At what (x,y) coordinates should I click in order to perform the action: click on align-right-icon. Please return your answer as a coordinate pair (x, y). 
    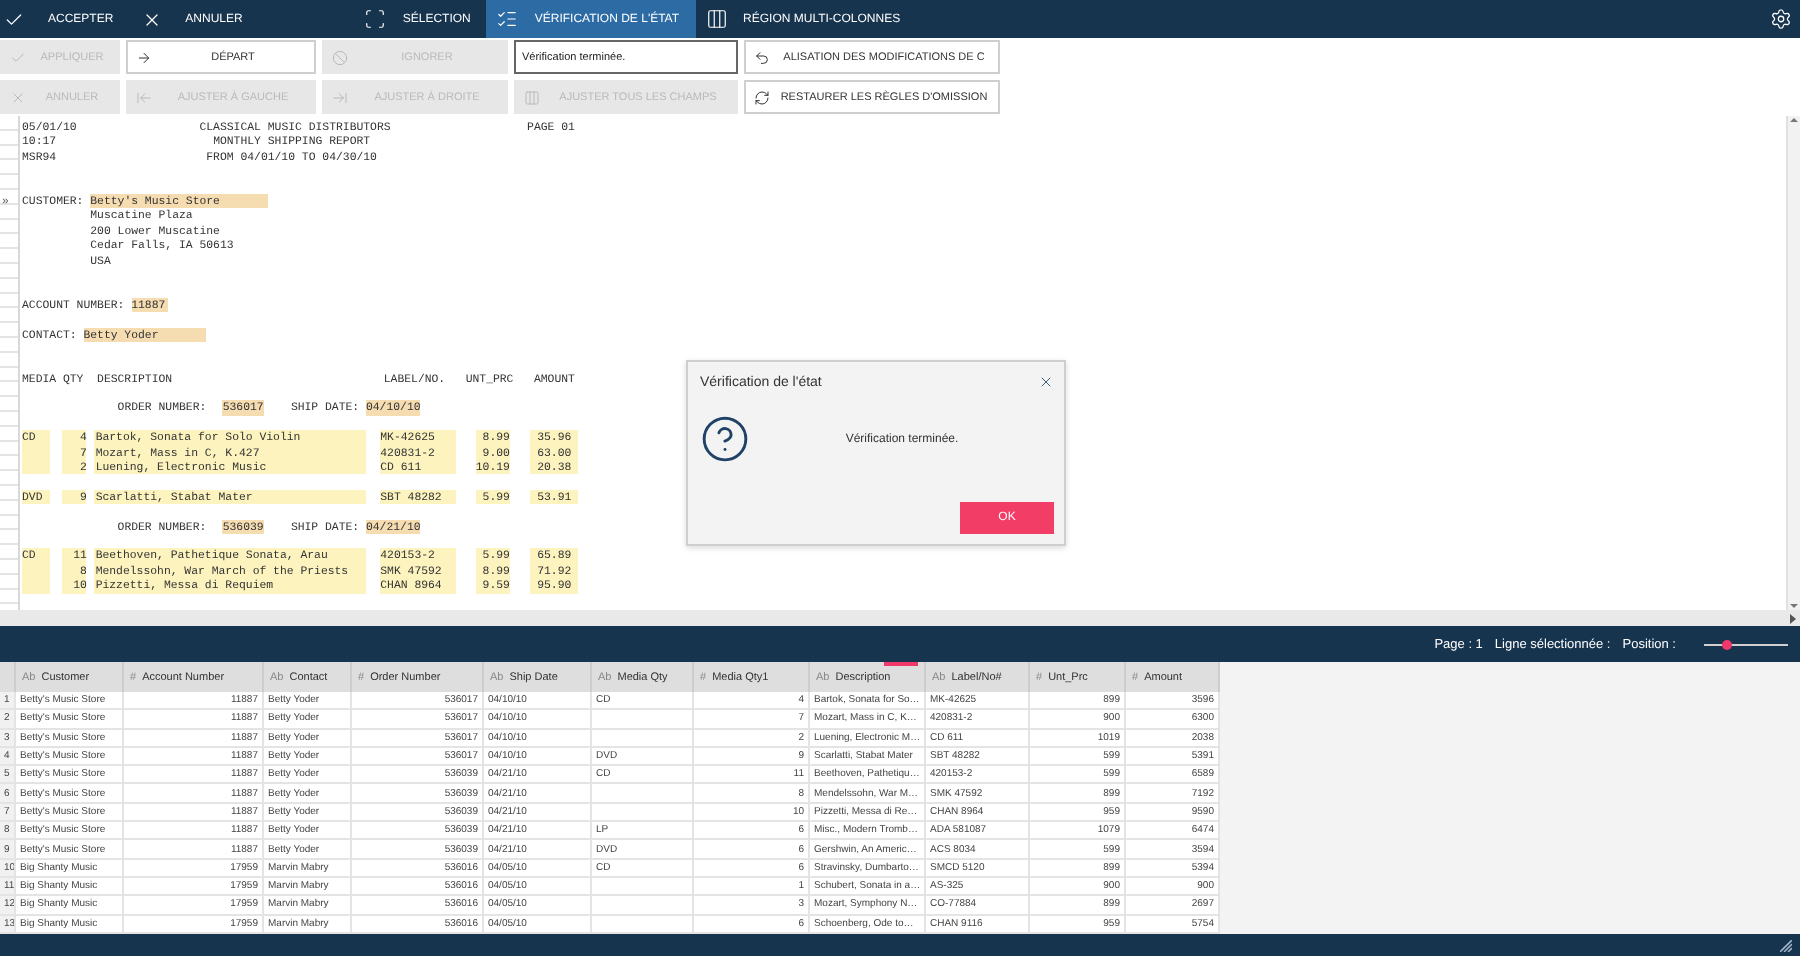
    Looking at the image, I should click on (340, 97).